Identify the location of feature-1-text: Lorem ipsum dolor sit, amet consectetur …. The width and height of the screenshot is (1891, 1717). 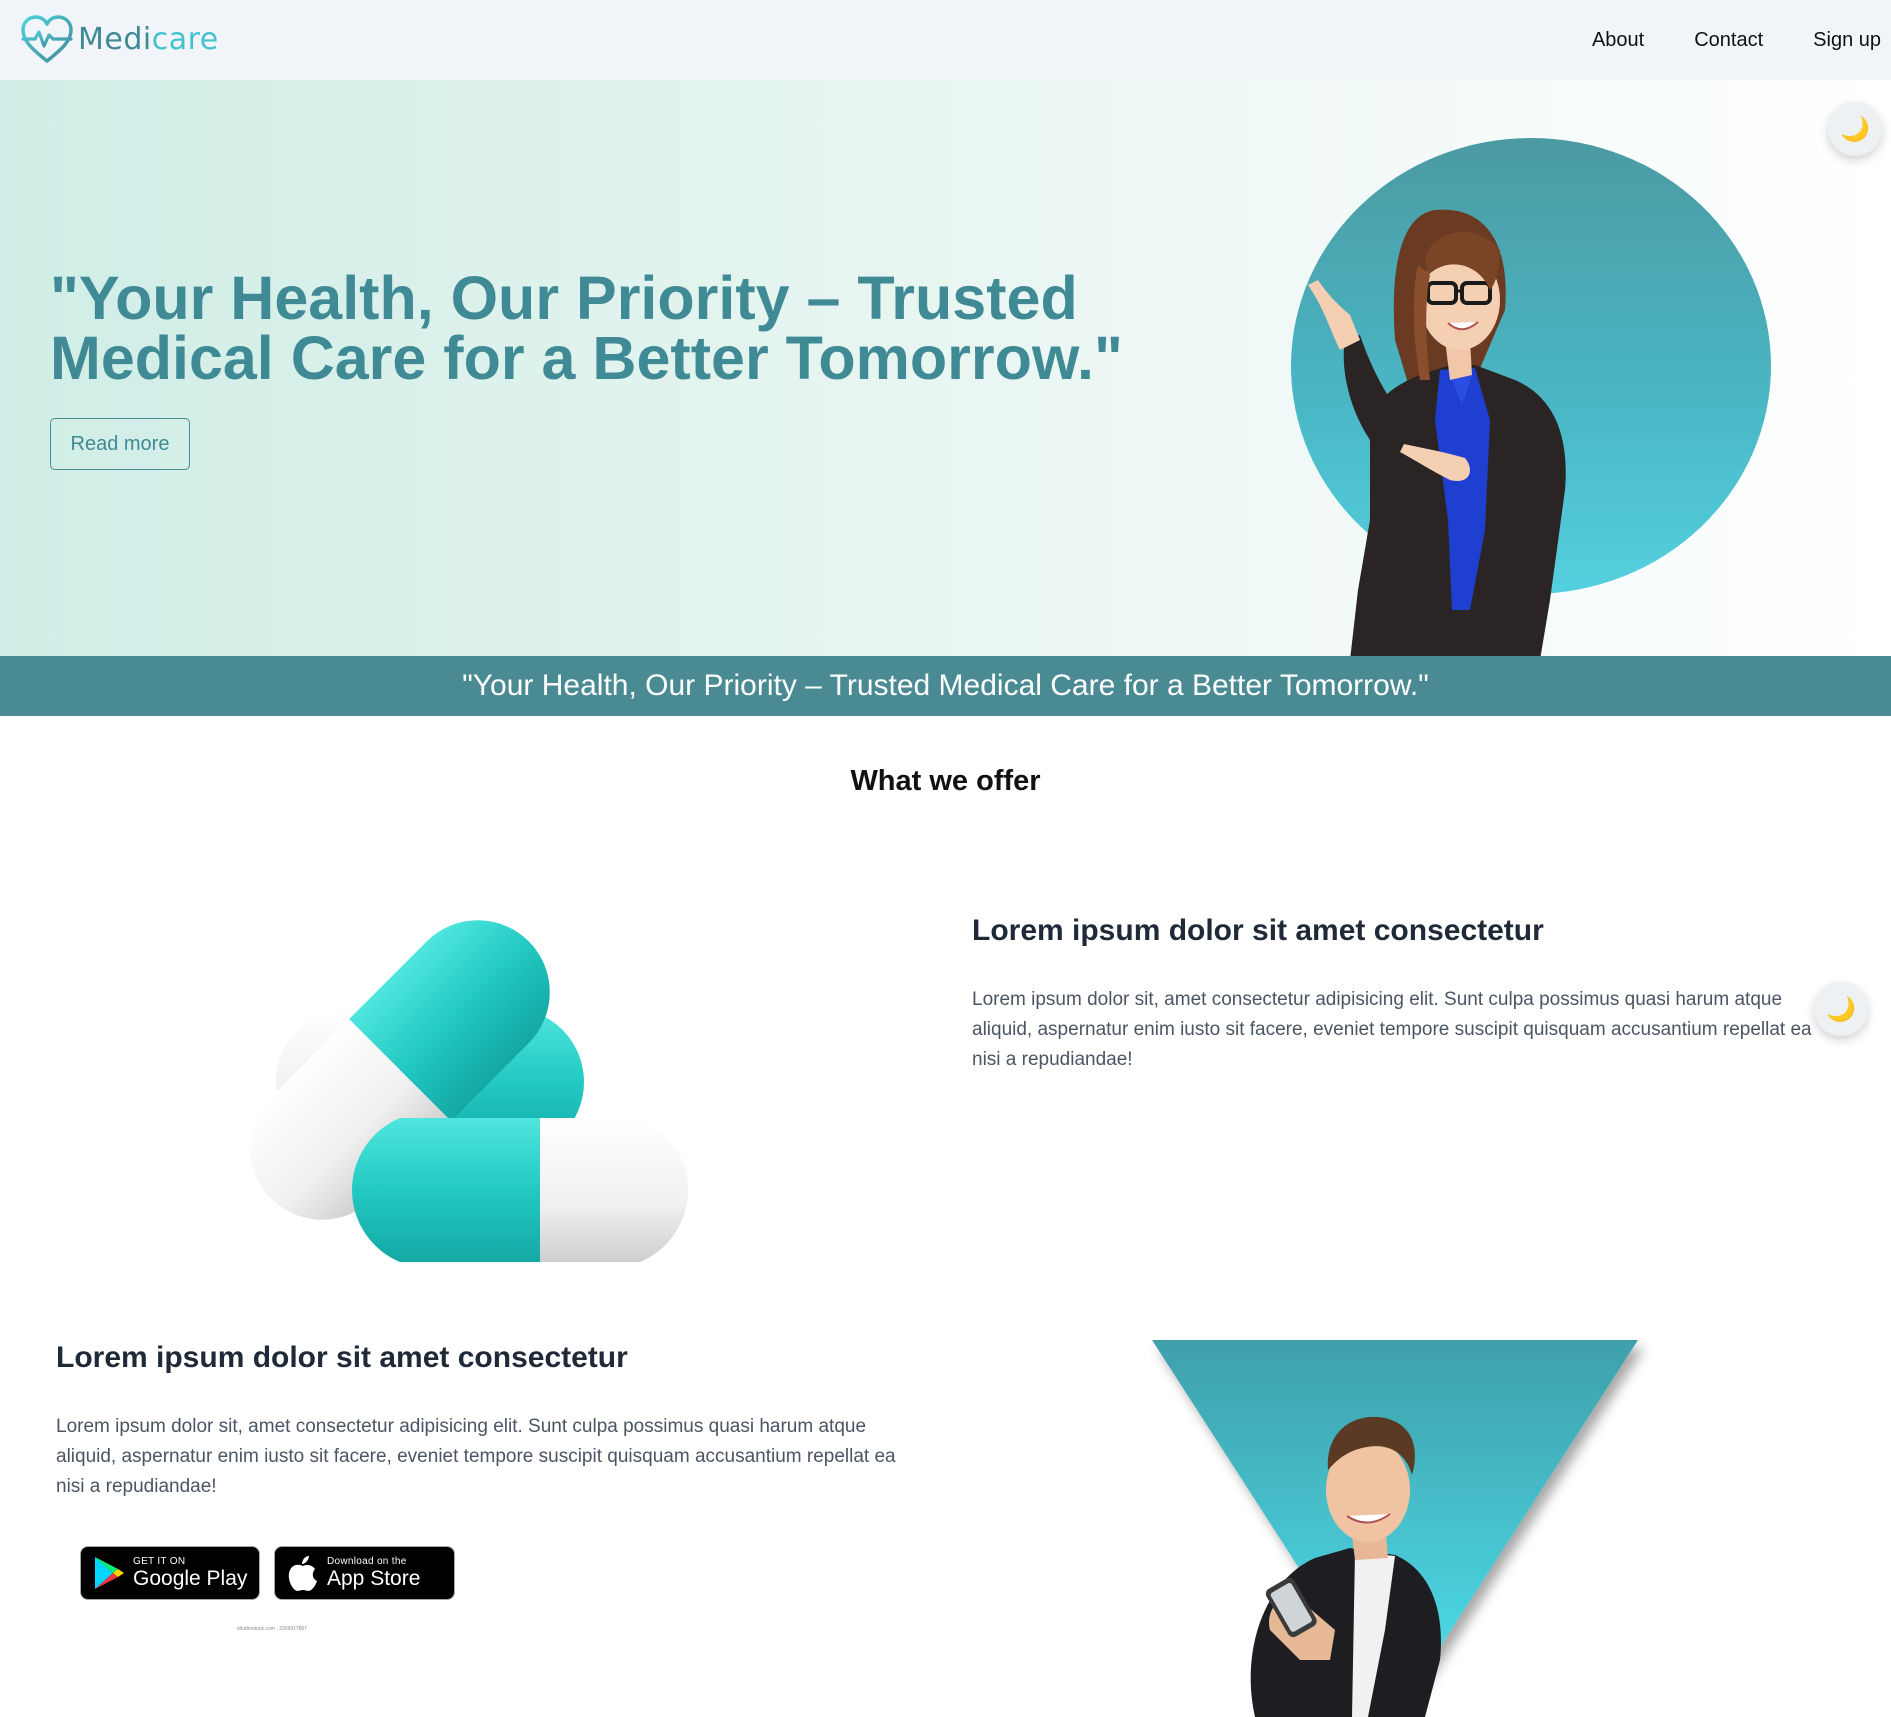
(1392, 1029).